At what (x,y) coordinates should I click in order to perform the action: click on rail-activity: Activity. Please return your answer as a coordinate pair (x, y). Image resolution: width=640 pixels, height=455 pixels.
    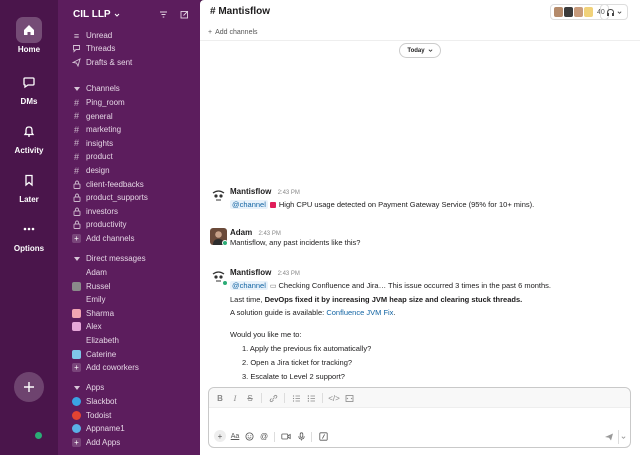
    Looking at the image, I should click on (29, 136).